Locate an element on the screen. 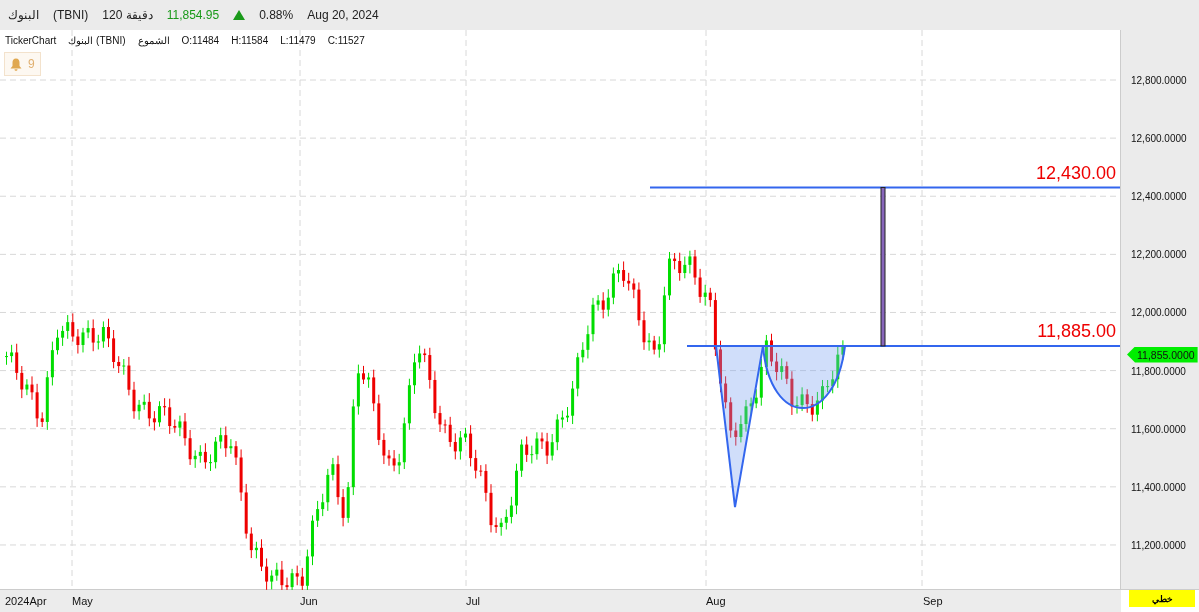 This screenshot has height=612, width=1199. change-percent: 0.88% is located at coordinates (276, 15).